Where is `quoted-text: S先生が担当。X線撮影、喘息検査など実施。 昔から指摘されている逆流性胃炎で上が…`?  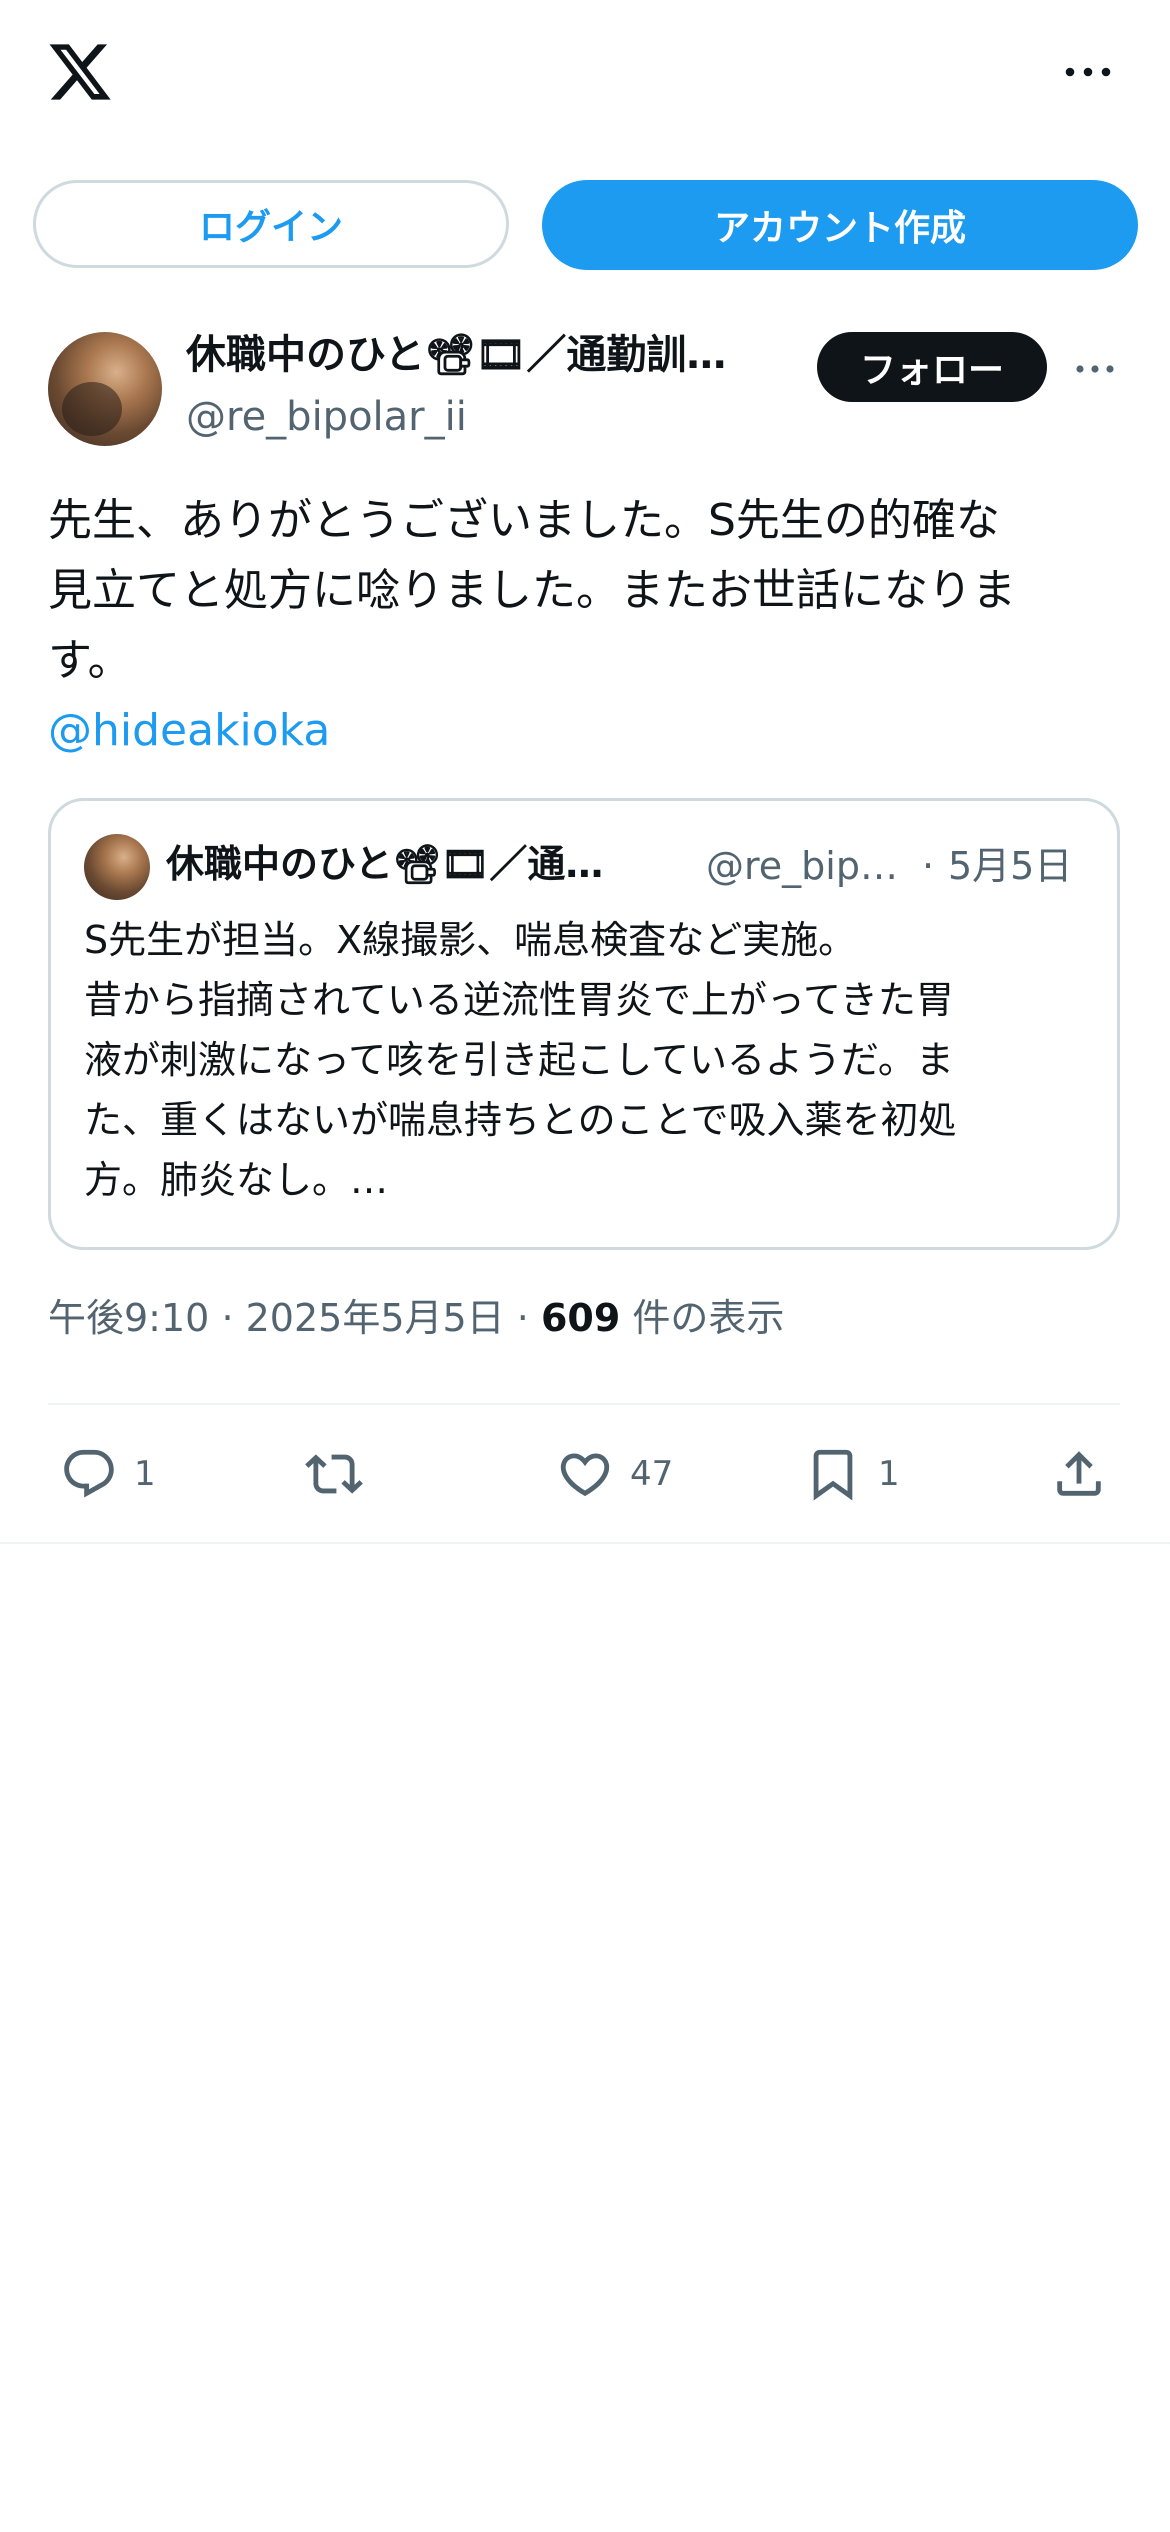
quoted-text: S先生が担当。X線撮影、喘息検査など実施。 昔から指摘されている逆流性胃炎で上が… is located at coordinates (520, 1060).